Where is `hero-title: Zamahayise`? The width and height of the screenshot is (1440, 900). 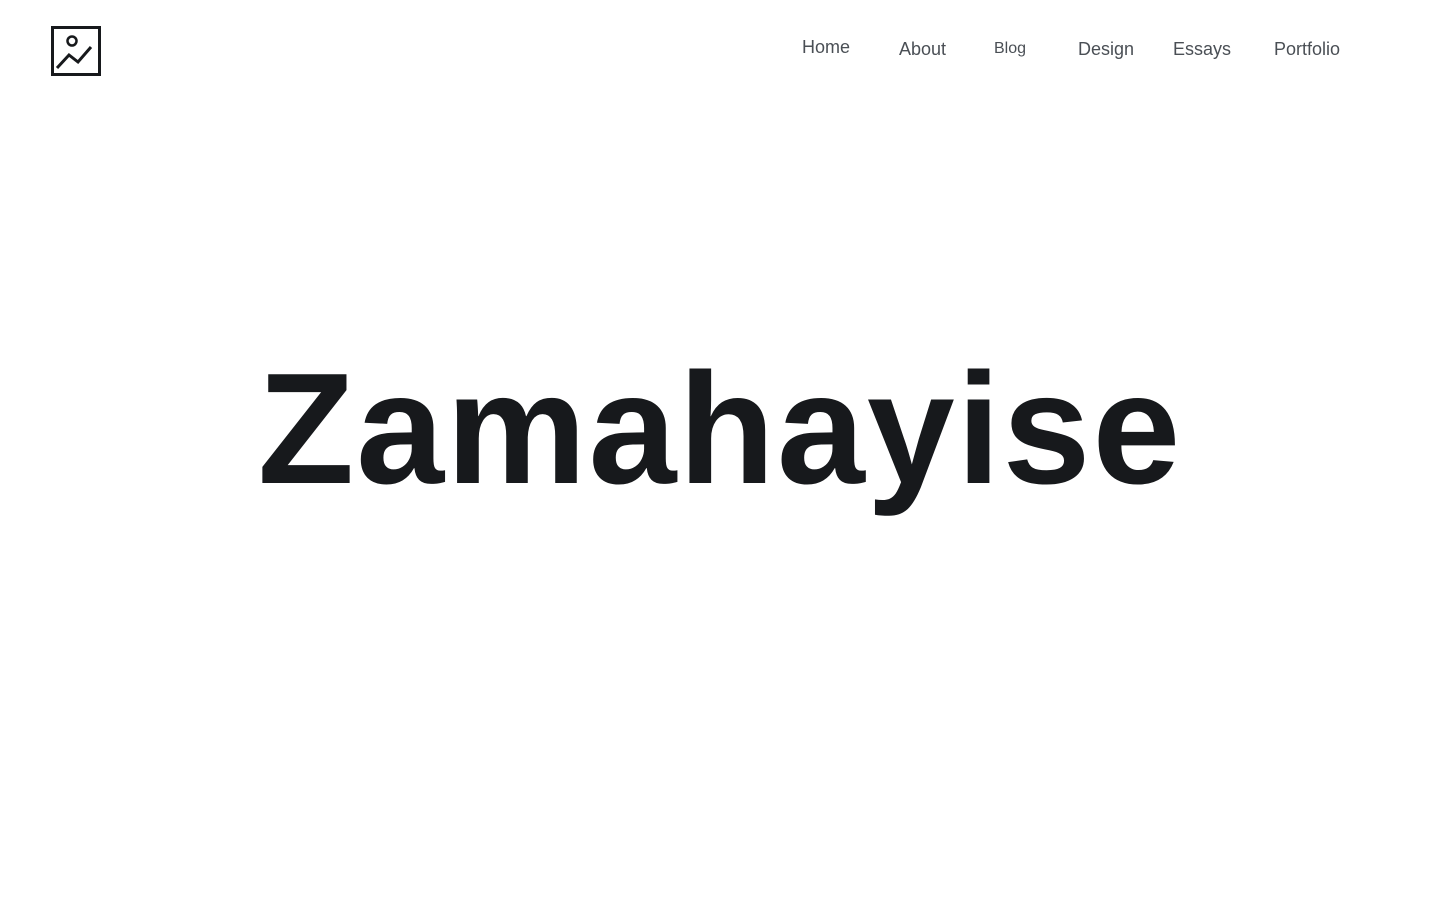
hero-title: Zamahayise is located at coordinates (720, 429).